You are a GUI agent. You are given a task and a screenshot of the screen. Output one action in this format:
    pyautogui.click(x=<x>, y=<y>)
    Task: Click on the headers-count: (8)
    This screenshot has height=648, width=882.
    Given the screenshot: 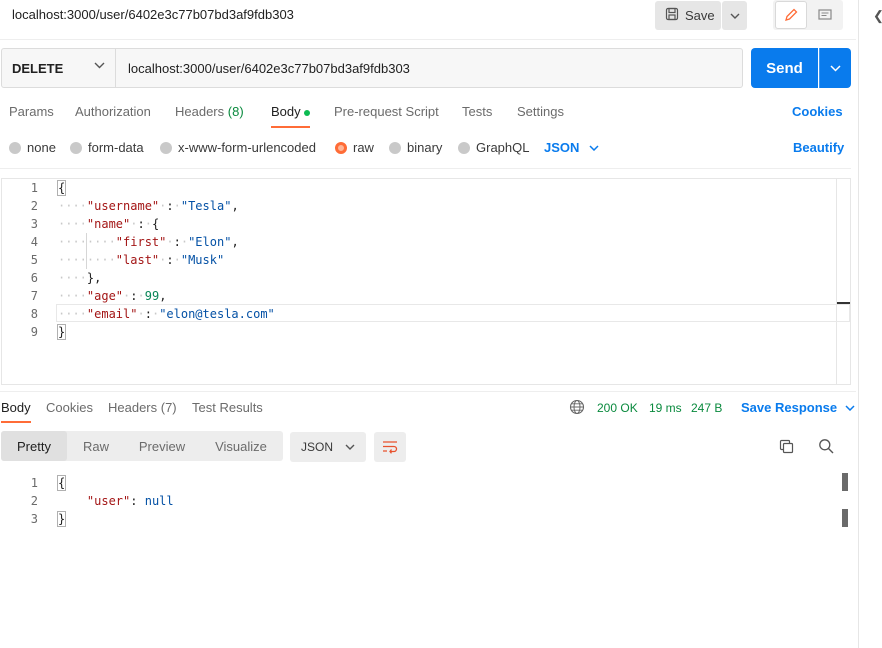 What is the action you would take?
    pyautogui.click(x=235, y=111)
    